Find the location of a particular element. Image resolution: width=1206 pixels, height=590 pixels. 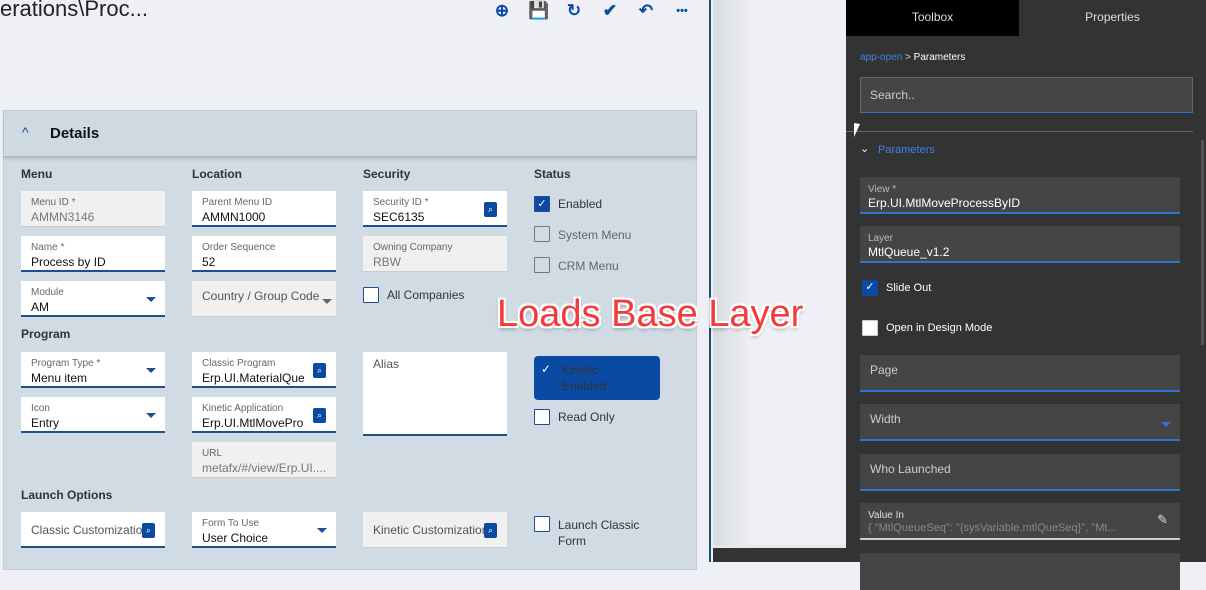

width-dropdown: Width is located at coordinates (1020, 422).